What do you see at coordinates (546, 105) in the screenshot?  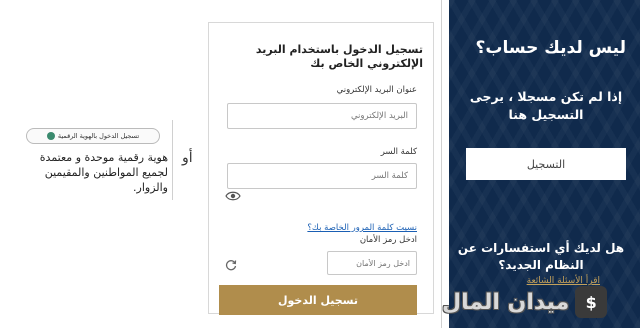 I see `signup-text: إذا لم تكن مسجلا ، يرجى التسجيل هنا` at bounding box center [546, 105].